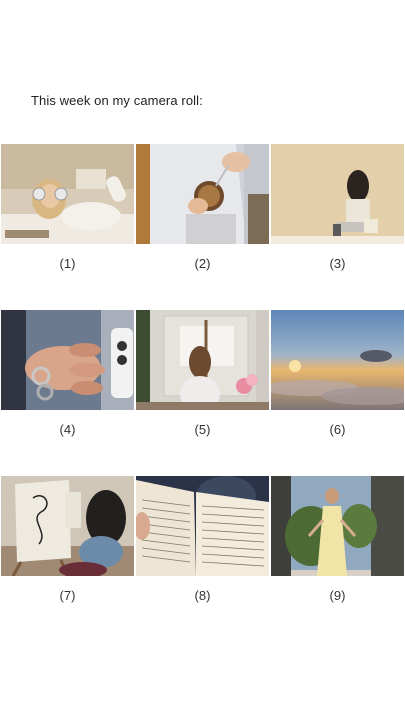 The image size is (405, 720). What do you see at coordinates (202, 595) in the screenshot?
I see `photo-caption: (8)` at bounding box center [202, 595].